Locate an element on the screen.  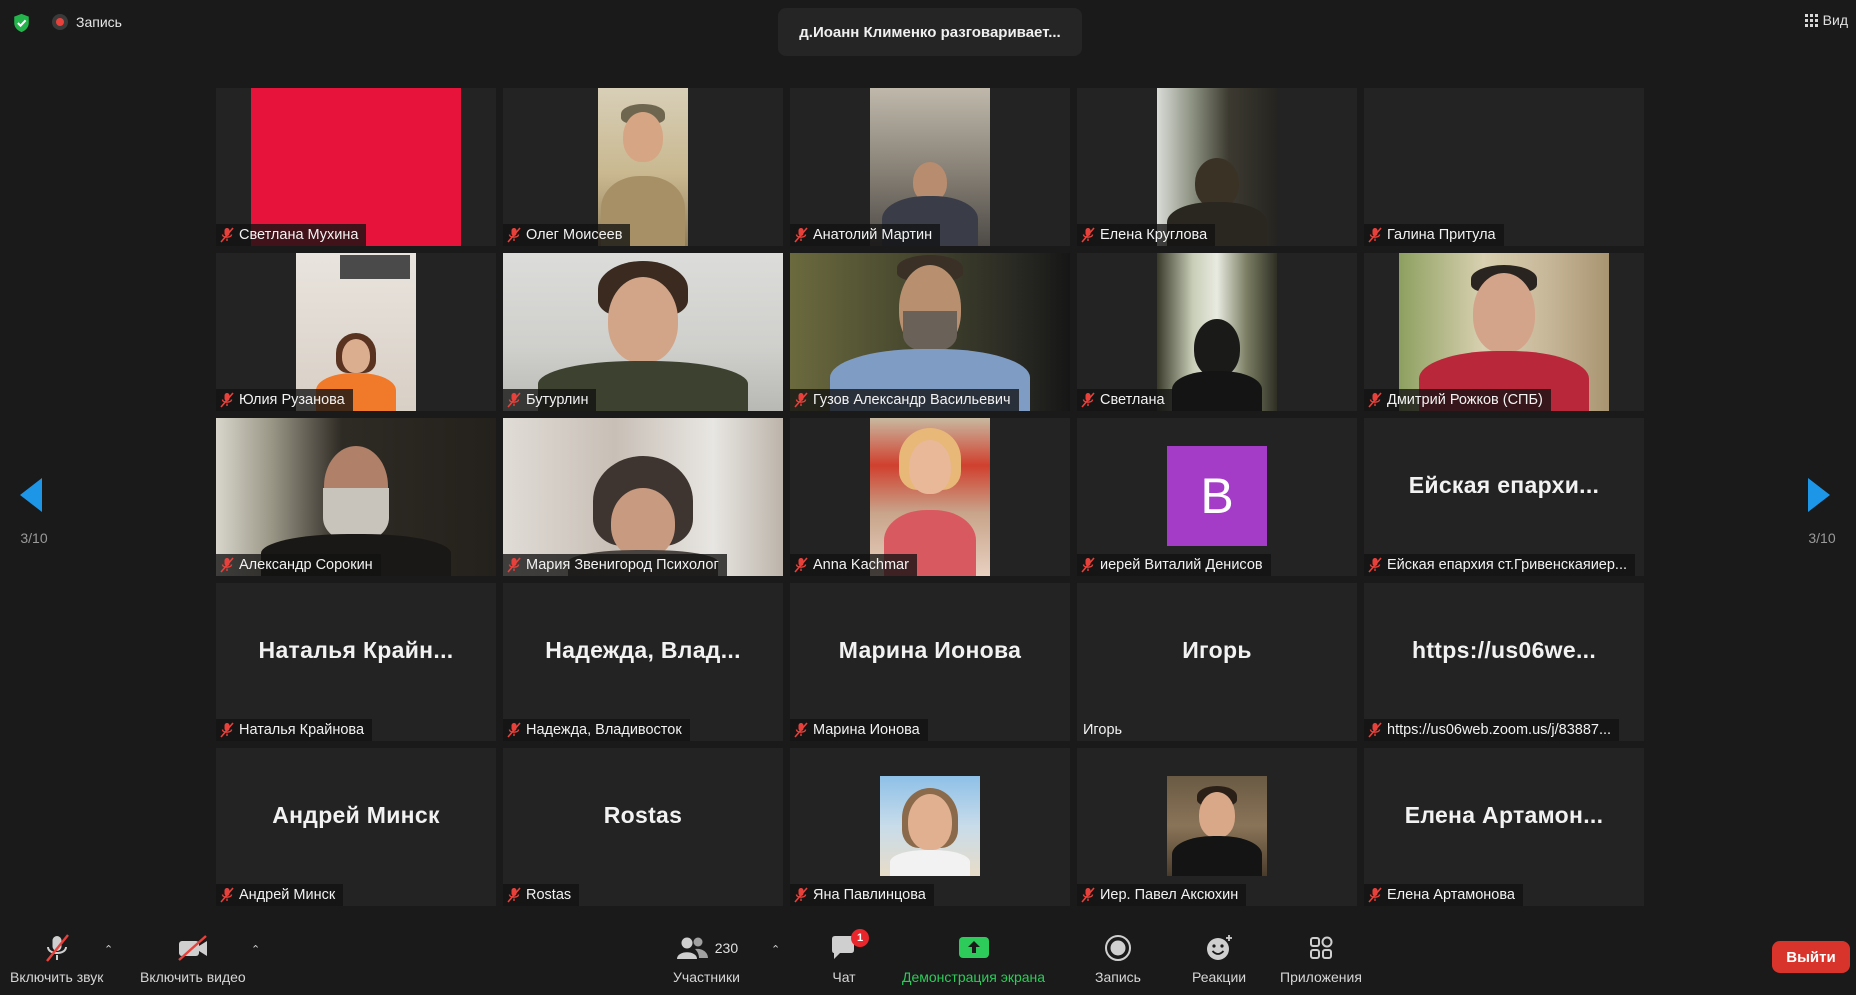
chat-button: 1 Чат is located at coordinates (849, 957).